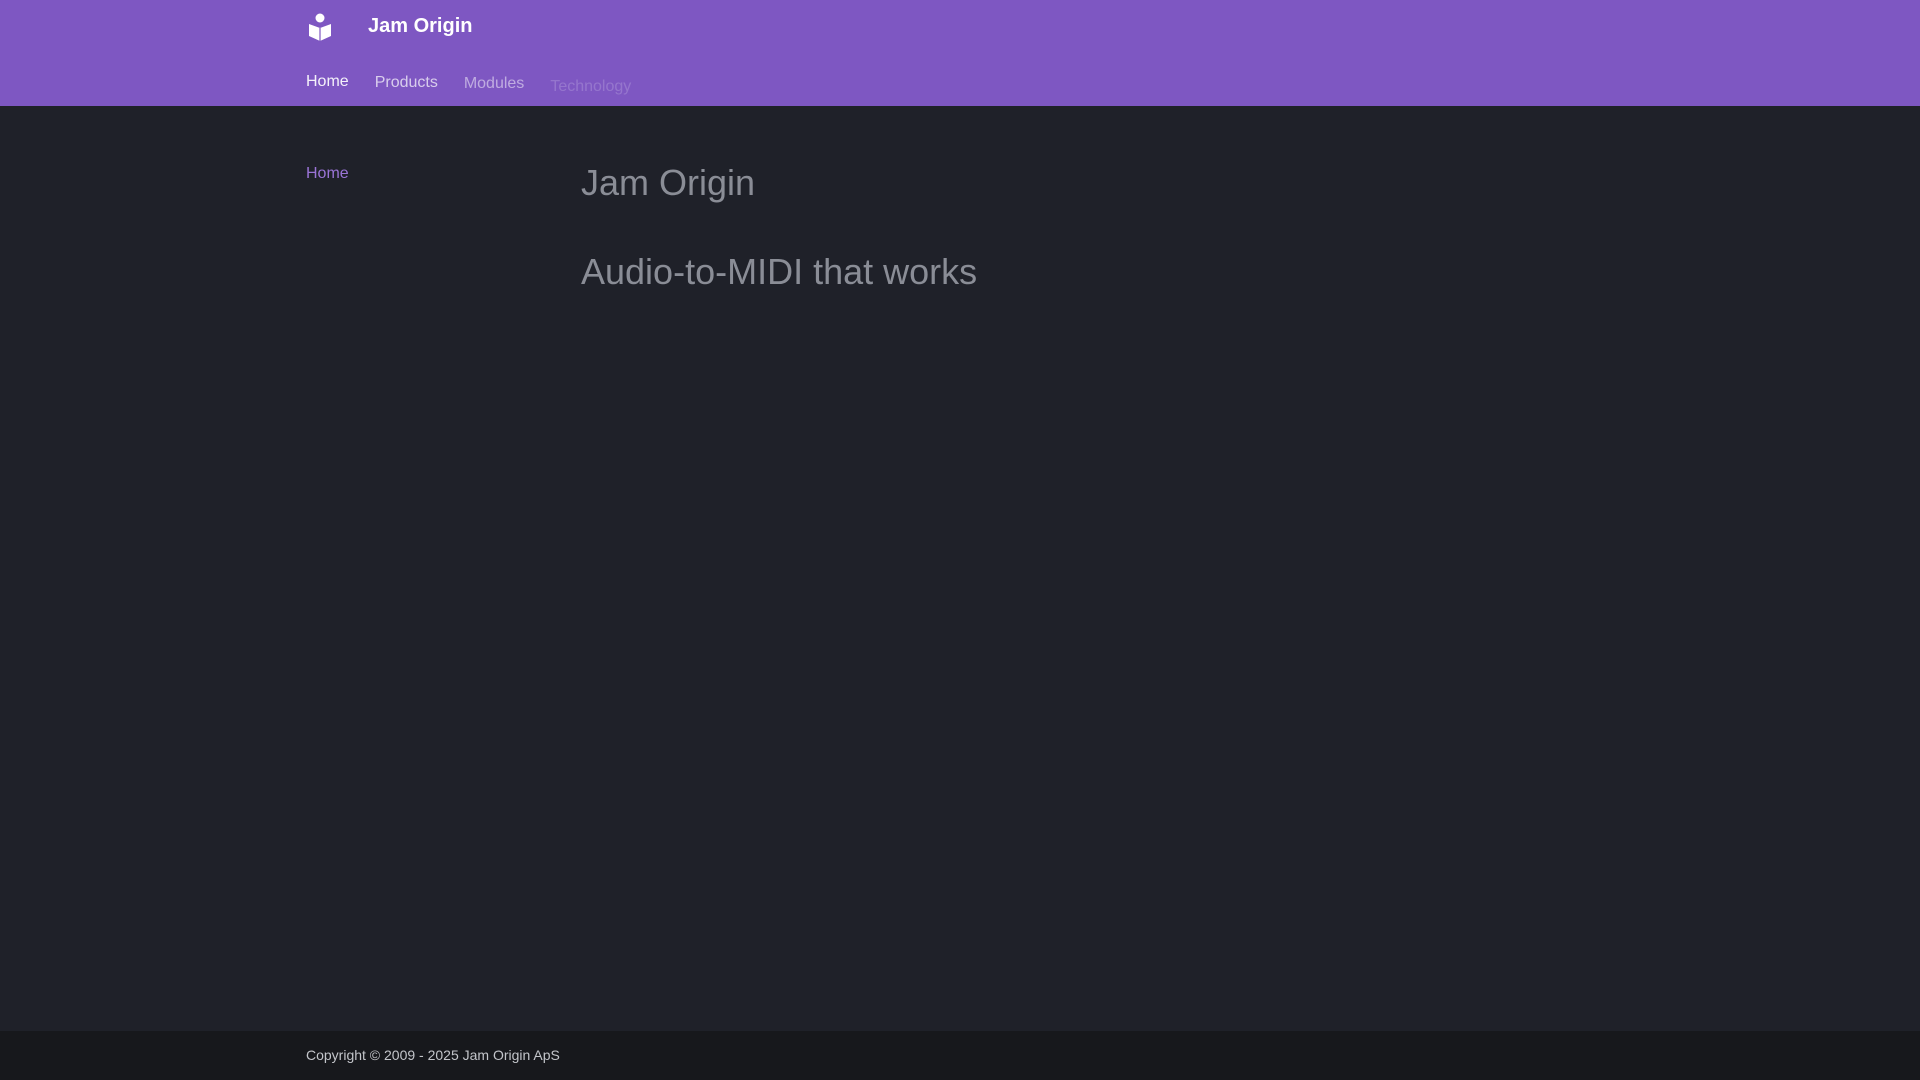 This screenshot has width=1920, height=1080. What do you see at coordinates (433, 1055) in the screenshot?
I see `footer-copyright: Copyright © 2009 - 2025 Jam Origin ApS` at bounding box center [433, 1055].